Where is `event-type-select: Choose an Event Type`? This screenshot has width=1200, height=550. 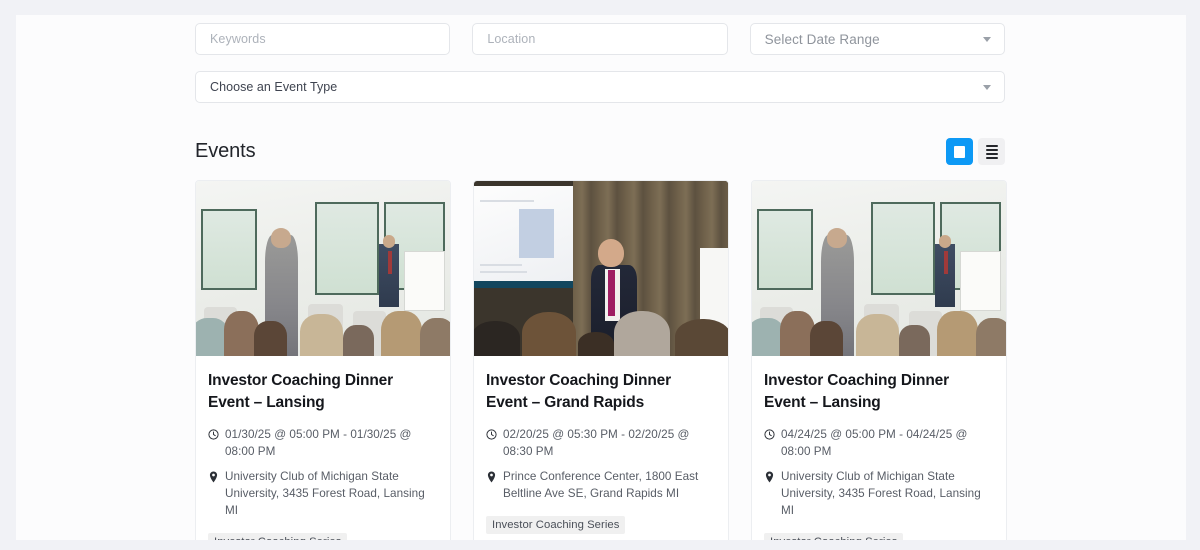
event-type-select: Choose an Event Type is located at coordinates (600, 87).